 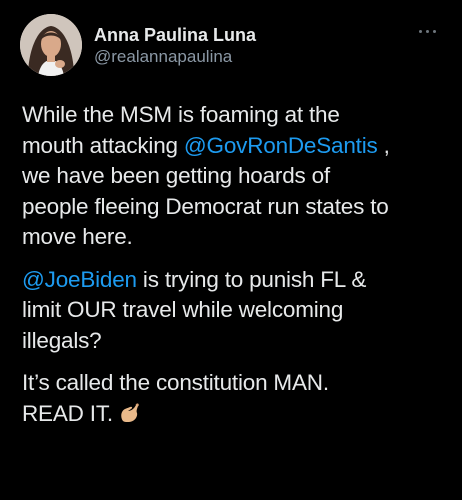 I want to click on user-names: Anna Paulina Luna @realannapaulina, so click(x=175, y=46).